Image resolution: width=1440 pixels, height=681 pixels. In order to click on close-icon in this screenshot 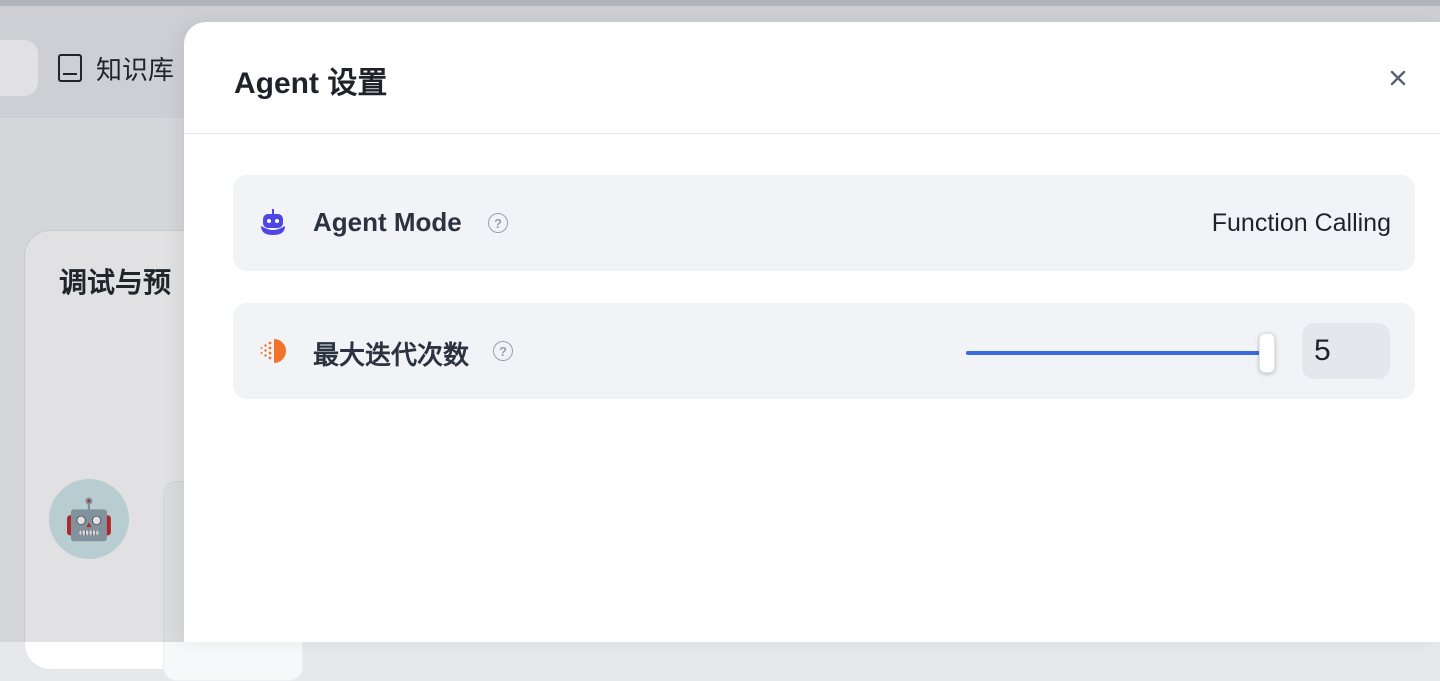, I will do `click(1398, 78)`.